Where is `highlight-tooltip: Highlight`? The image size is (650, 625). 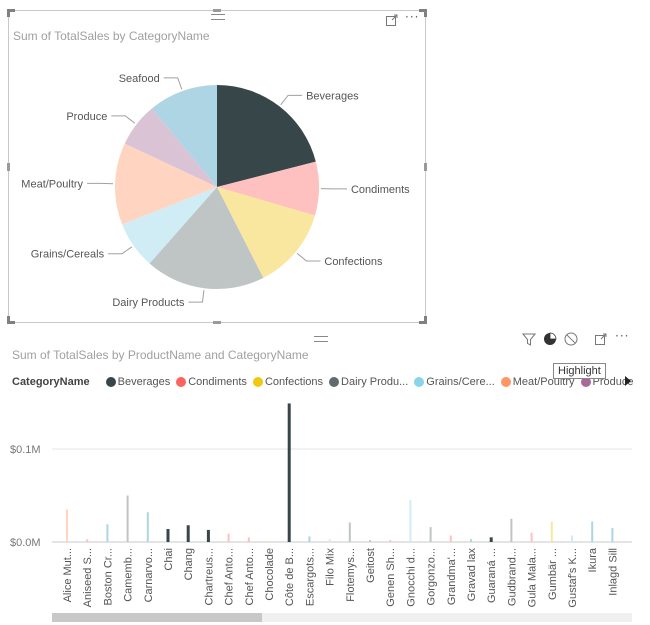
highlight-tooltip: Highlight is located at coordinates (579, 371).